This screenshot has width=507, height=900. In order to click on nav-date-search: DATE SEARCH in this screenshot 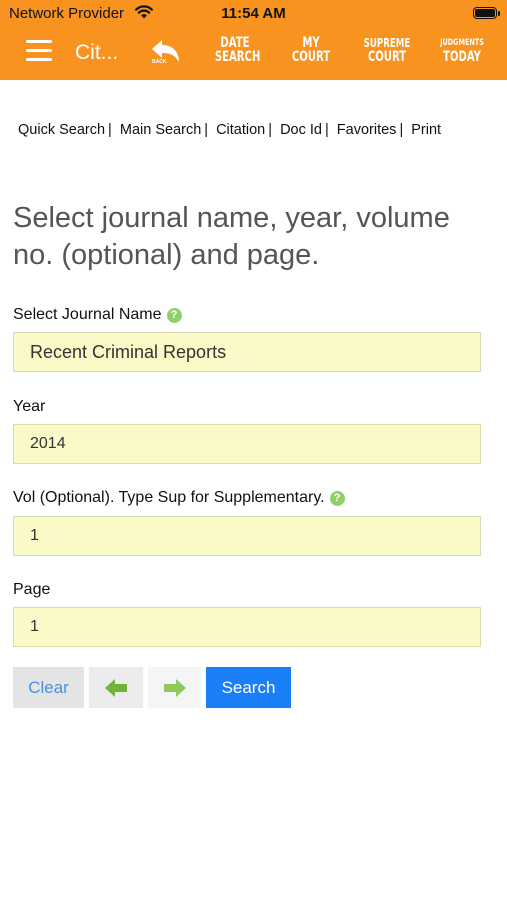, I will do `click(237, 50)`.